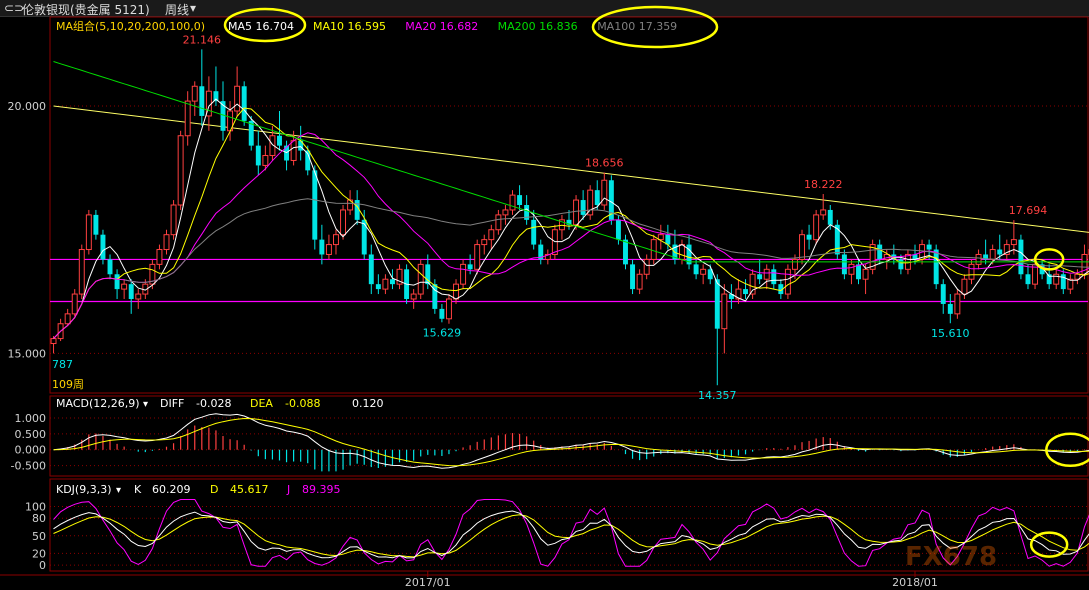 This screenshot has width=1089, height=590. I want to click on ma-legend-item: MA20 16.682, so click(441, 26).